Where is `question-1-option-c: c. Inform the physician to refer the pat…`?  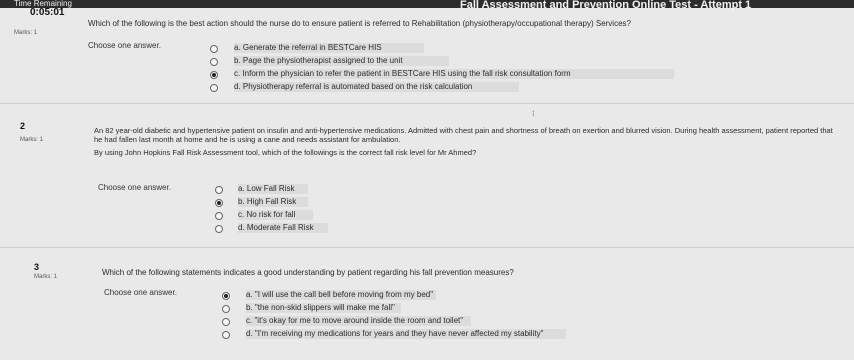 question-1-option-c: c. Inform the physician to refer the pat… is located at coordinates (454, 74).